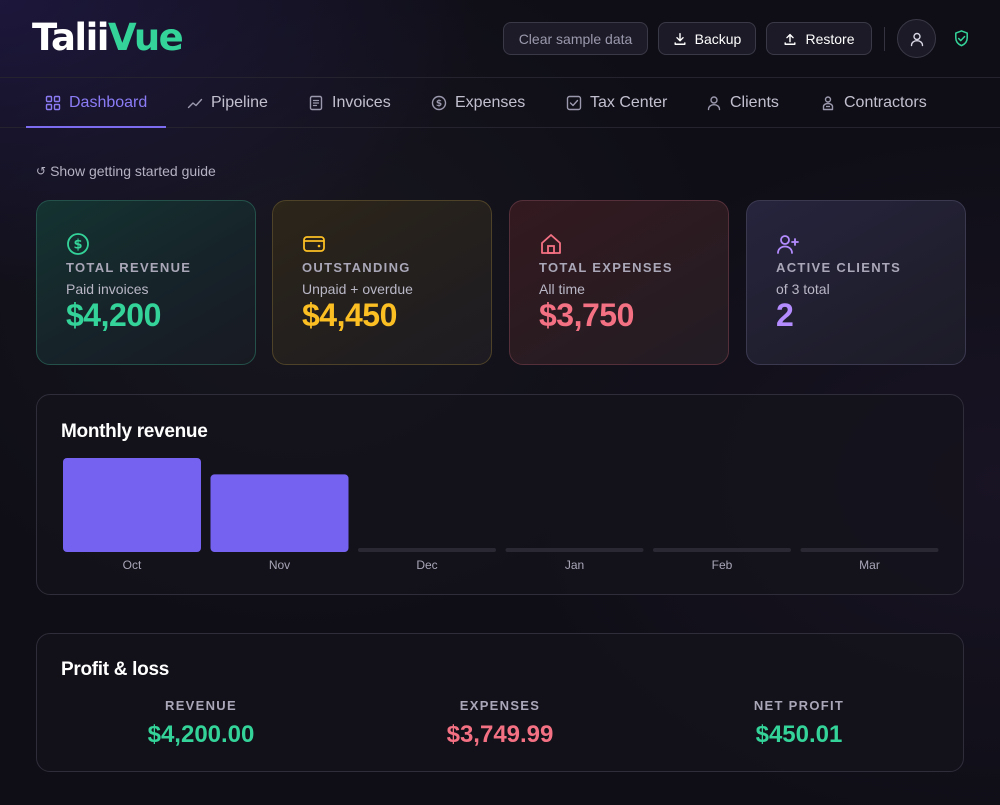 This screenshot has width=1000, height=805. I want to click on chart-bar-oct, so click(132, 505).